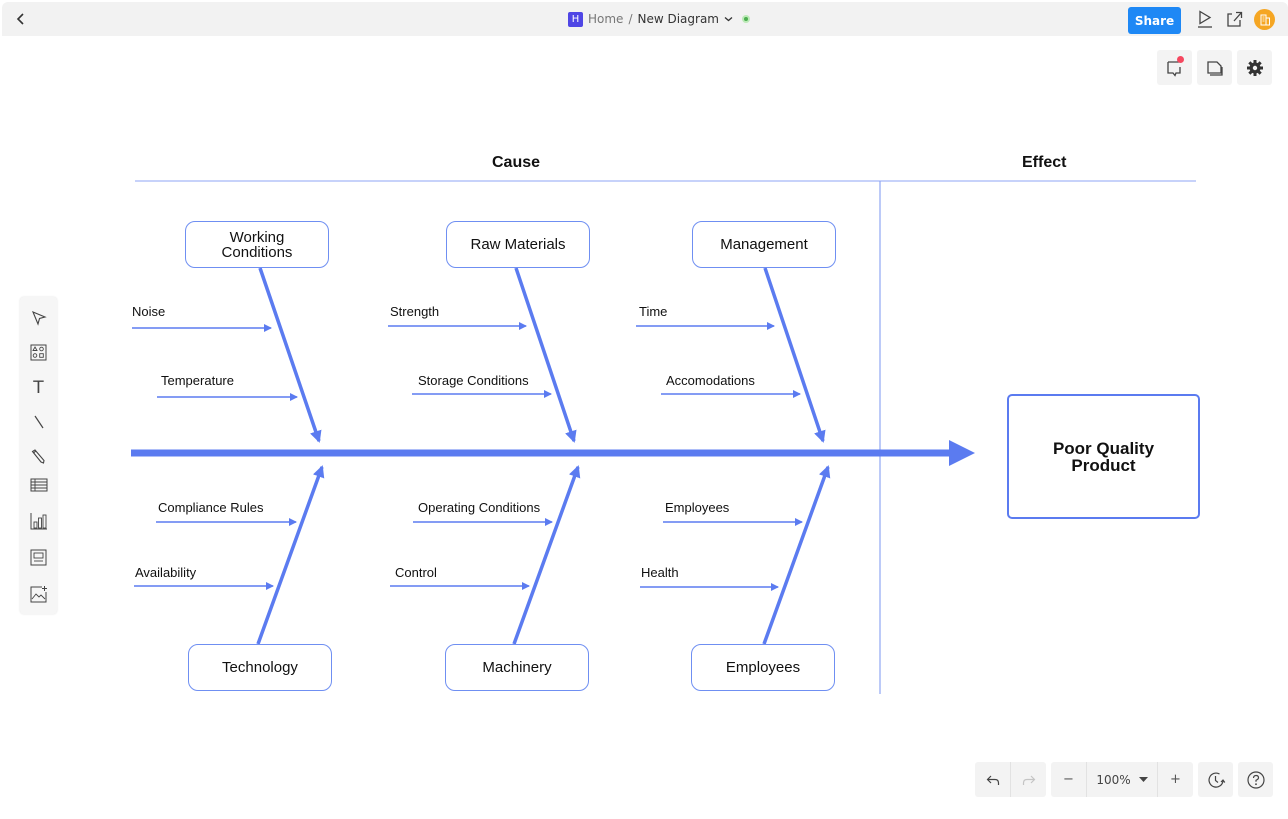 The height and width of the screenshot is (819, 1288). I want to click on factor-label: Accomodations, so click(710, 380).